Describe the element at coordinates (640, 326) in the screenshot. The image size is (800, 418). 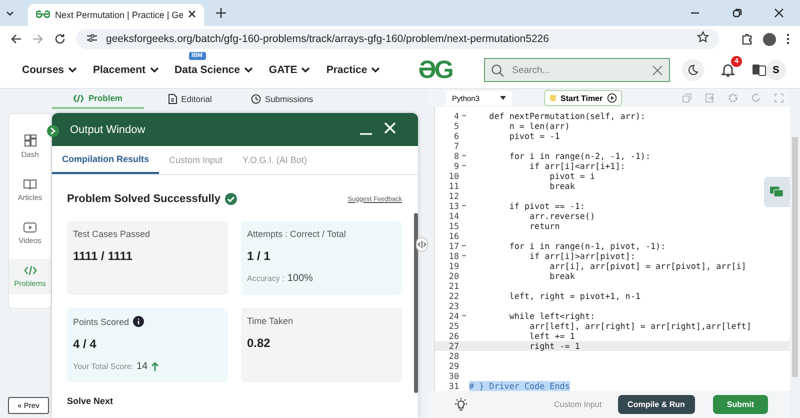
I see `code-line: arr[left], arr[right] = arr[right],arr[left]` at that location.